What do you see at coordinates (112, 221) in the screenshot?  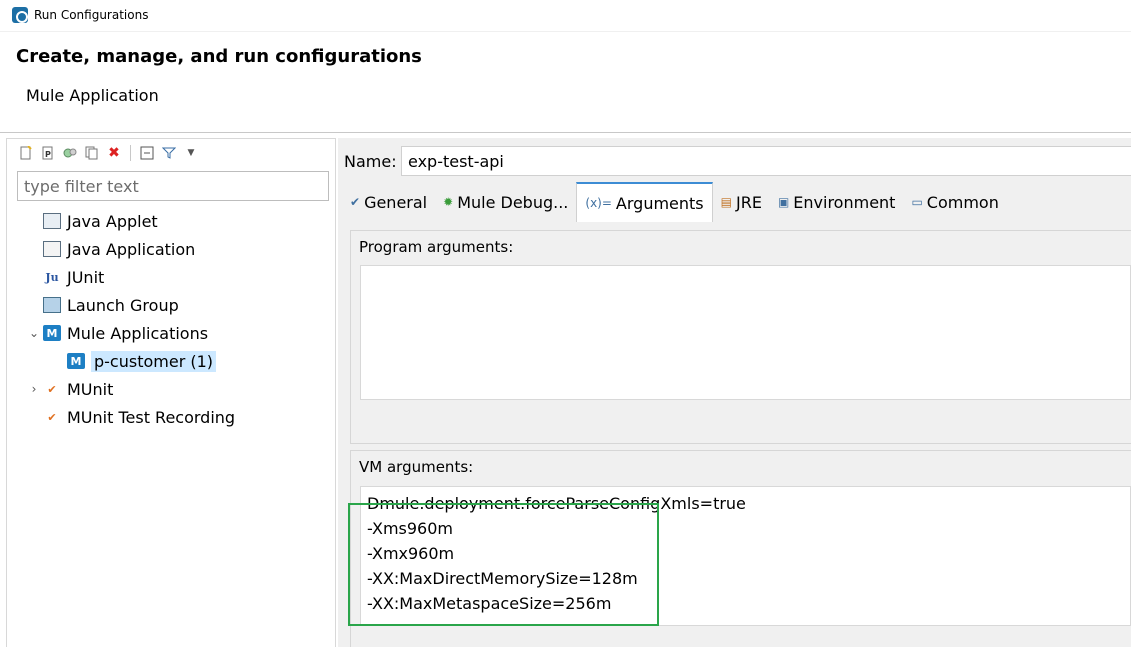 I see `tree-item-label: Java Applet` at bounding box center [112, 221].